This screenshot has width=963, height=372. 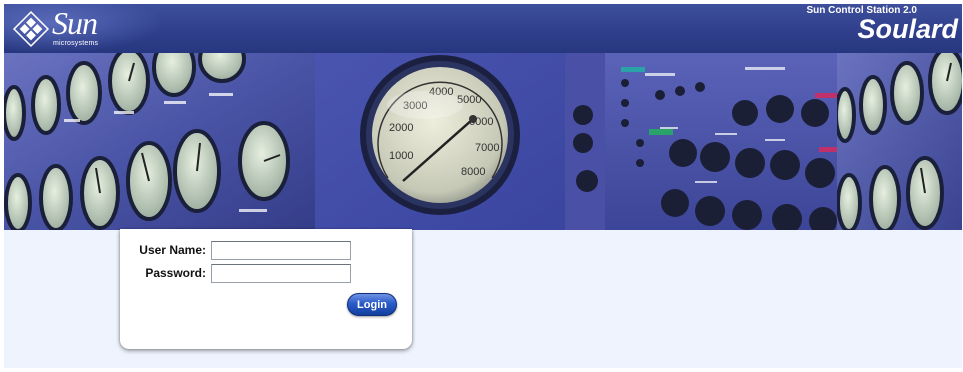 What do you see at coordinates (281, 250) in the screenshot?
I see `username-input` at bounding box center [281, 250].